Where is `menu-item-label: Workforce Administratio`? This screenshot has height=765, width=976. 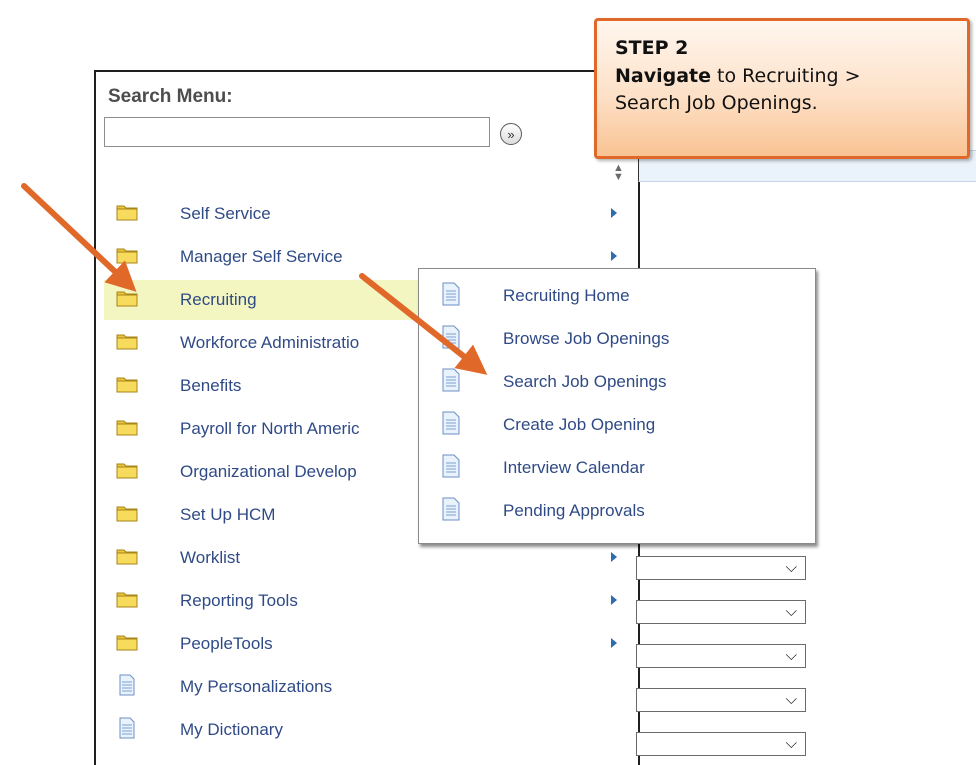
menu-item-label: Workforce Administratio is located at coordinates (270, 342).